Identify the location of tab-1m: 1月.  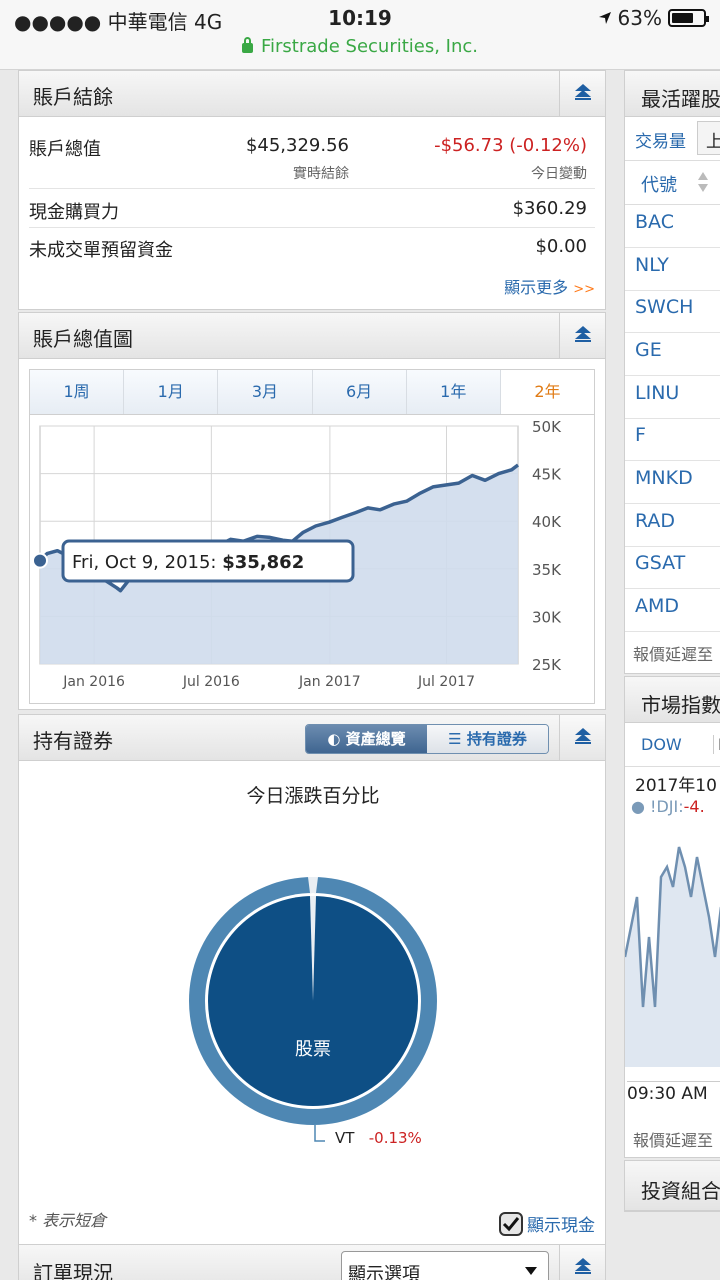
(171, 392).